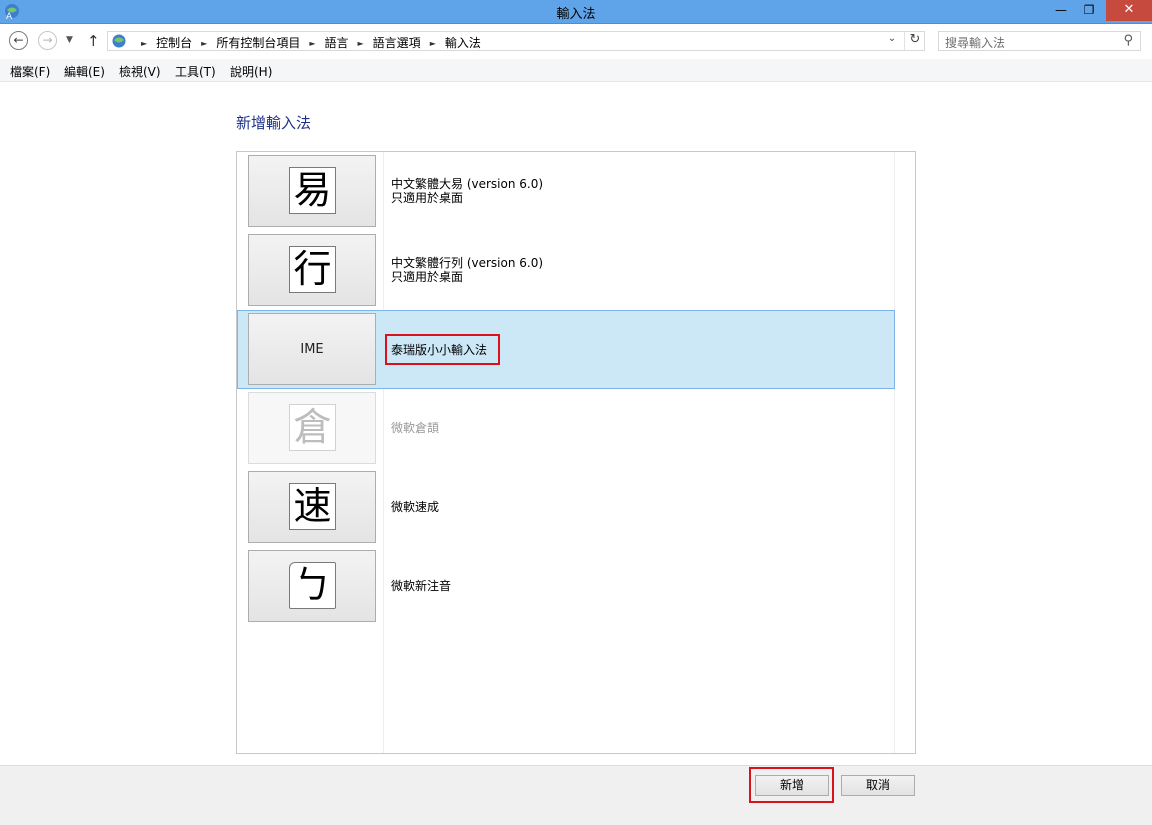 The image size is (1152, 825). What do you see at coordinates (140, 71) in the screenshot?
I see `menu-view: 檢視(V)` at bounding box center [140, 71].